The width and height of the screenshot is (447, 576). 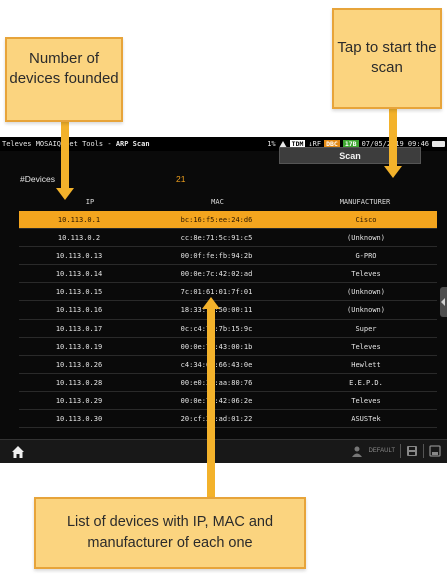 What do you see at coordinates (365, 202) in the screenshot?
I see `header-manufacturer: MANUFACTURER` at bounding box center [365, 202].